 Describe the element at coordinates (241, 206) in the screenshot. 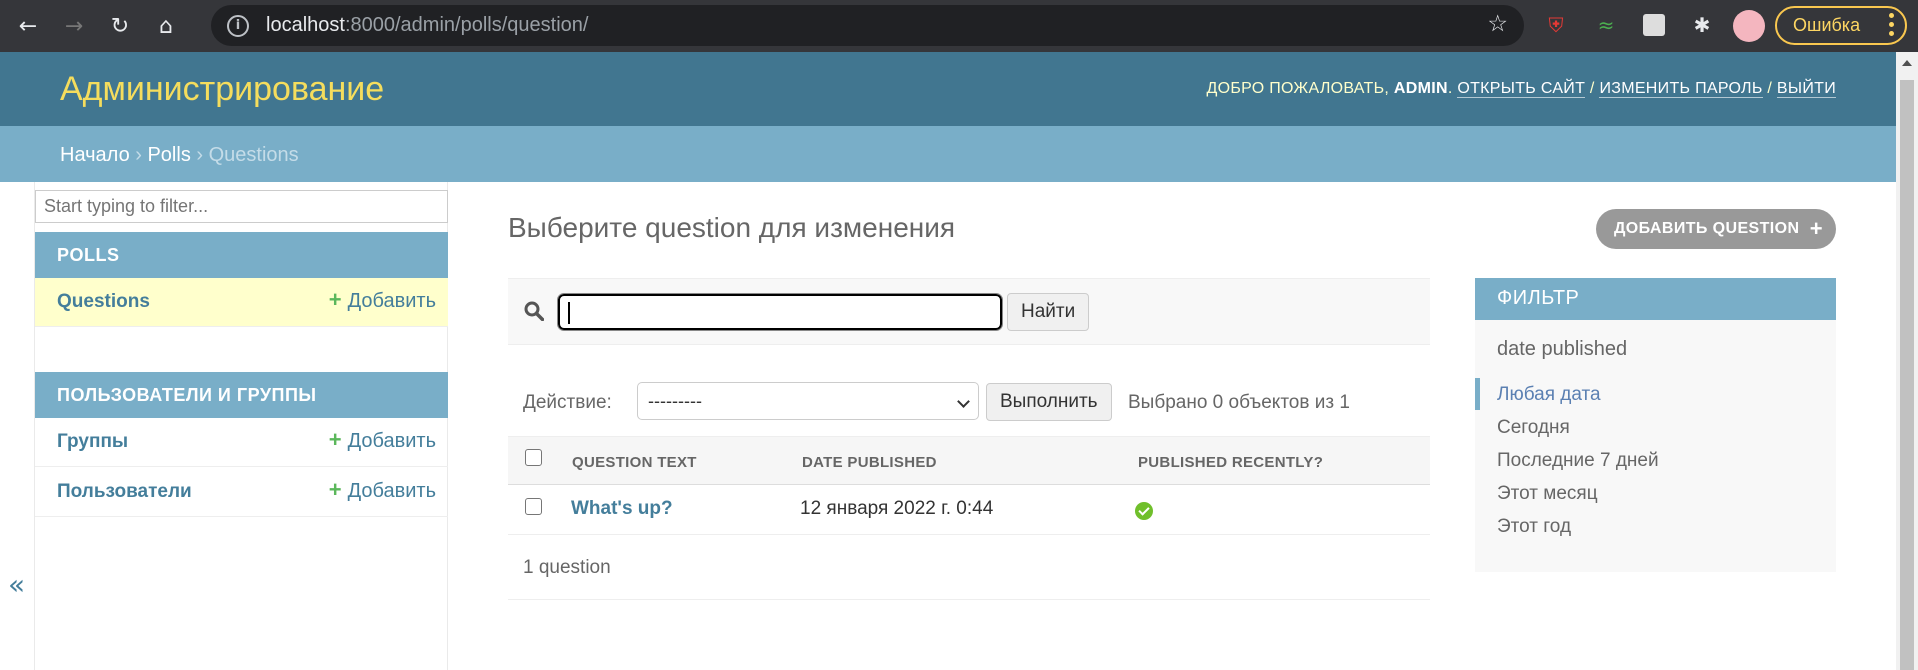

I see `nav-filter-input` at that location.